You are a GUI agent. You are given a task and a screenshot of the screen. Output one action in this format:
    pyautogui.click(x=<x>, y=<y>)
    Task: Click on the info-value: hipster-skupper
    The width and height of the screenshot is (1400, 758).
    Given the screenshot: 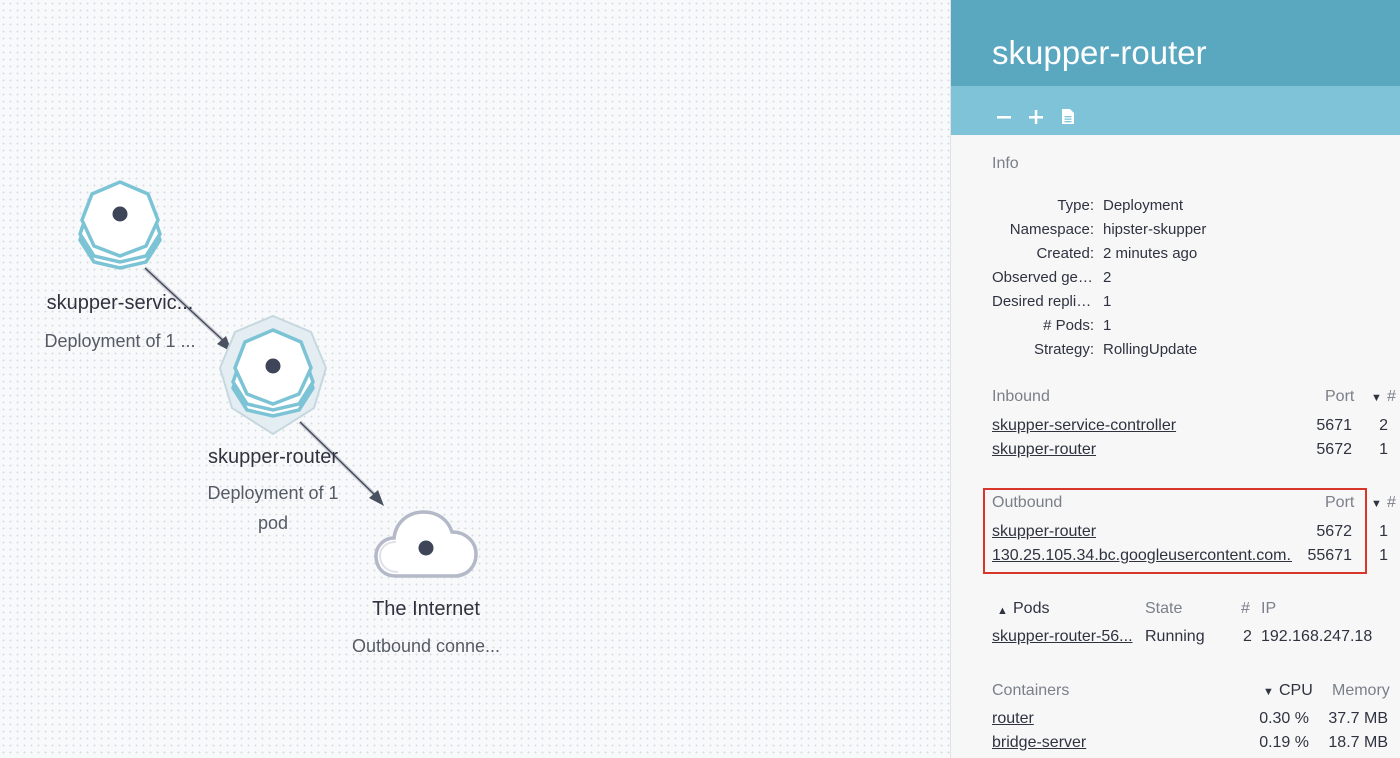 What is the action you would take?
    pyautogui.click(x=1155, y=229)
    